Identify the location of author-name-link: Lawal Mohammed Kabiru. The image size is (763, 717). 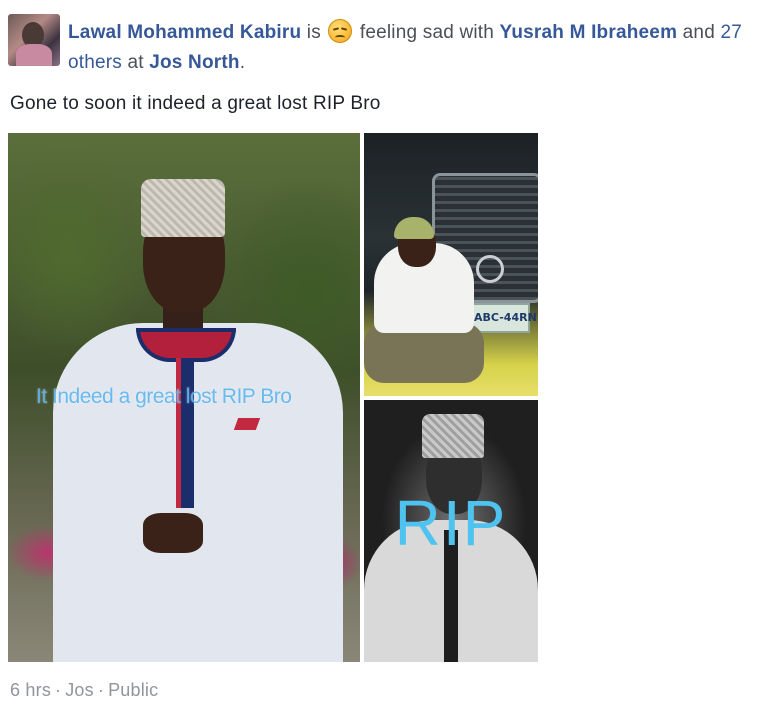
(184, 32).